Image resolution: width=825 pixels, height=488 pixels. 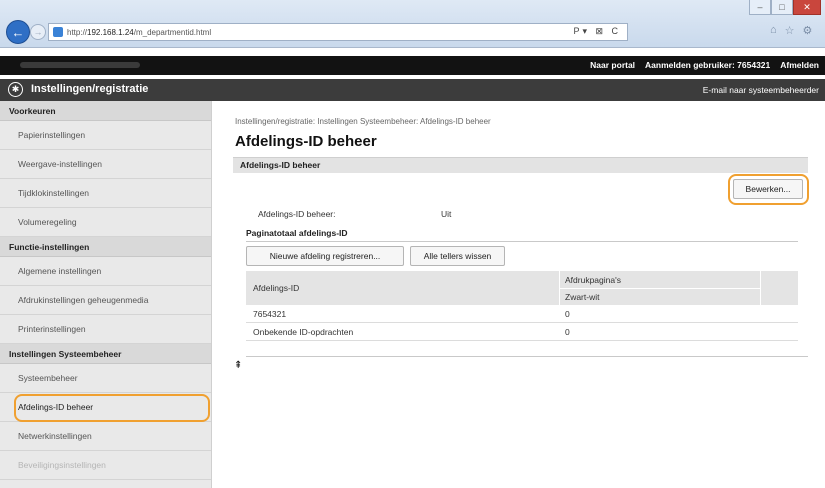 What do you see at coordinates (105, 111) in the screenshot?
I see `sidebar-heading-preferences: Voorkeuren` at bounding box center [105, 111].